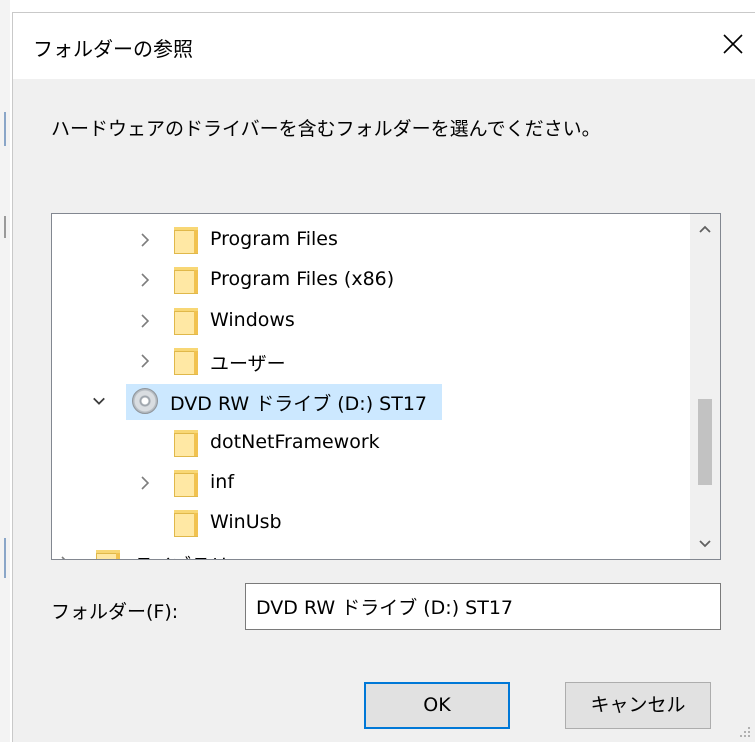 The height and width of the screenshot is (742, 755). What do you see at coordinates (384, 46) in the screenshot?
I see `title-bar: フォルダーの参照` at bounding box center [384, 46].